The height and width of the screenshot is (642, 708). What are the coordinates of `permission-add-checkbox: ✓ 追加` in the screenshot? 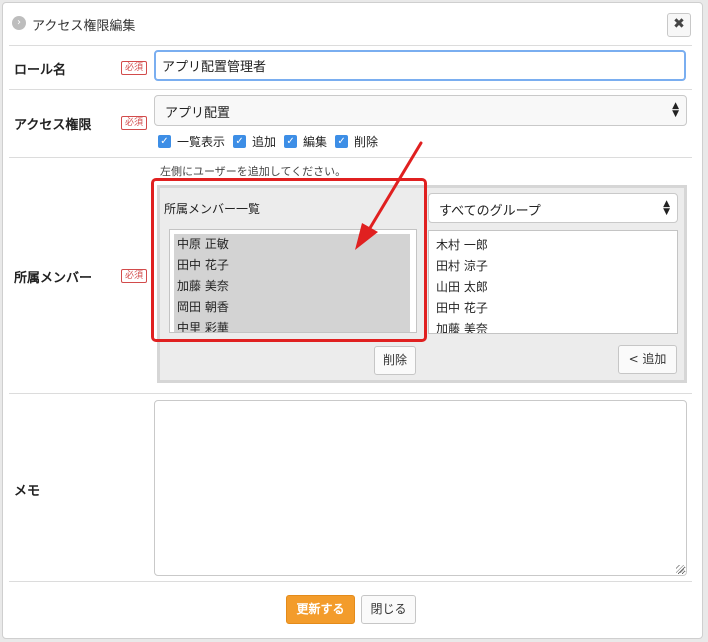 It's located at (254, 141).